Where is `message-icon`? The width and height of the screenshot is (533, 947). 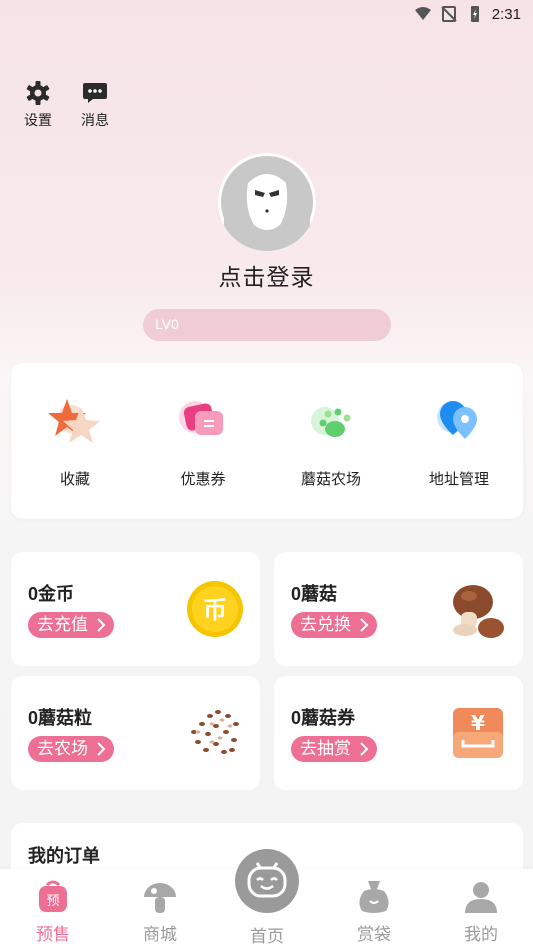
message-icon is located at coordinates (95, 93).